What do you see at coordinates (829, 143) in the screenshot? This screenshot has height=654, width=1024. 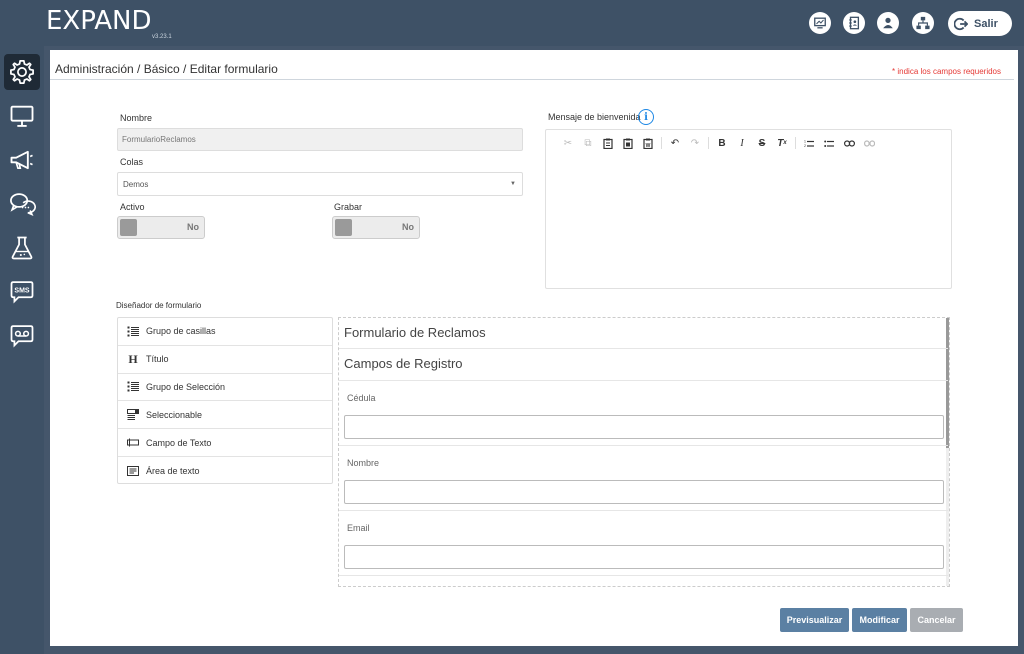 I see `bullet-list-icon` at bounding box center [829, 143].